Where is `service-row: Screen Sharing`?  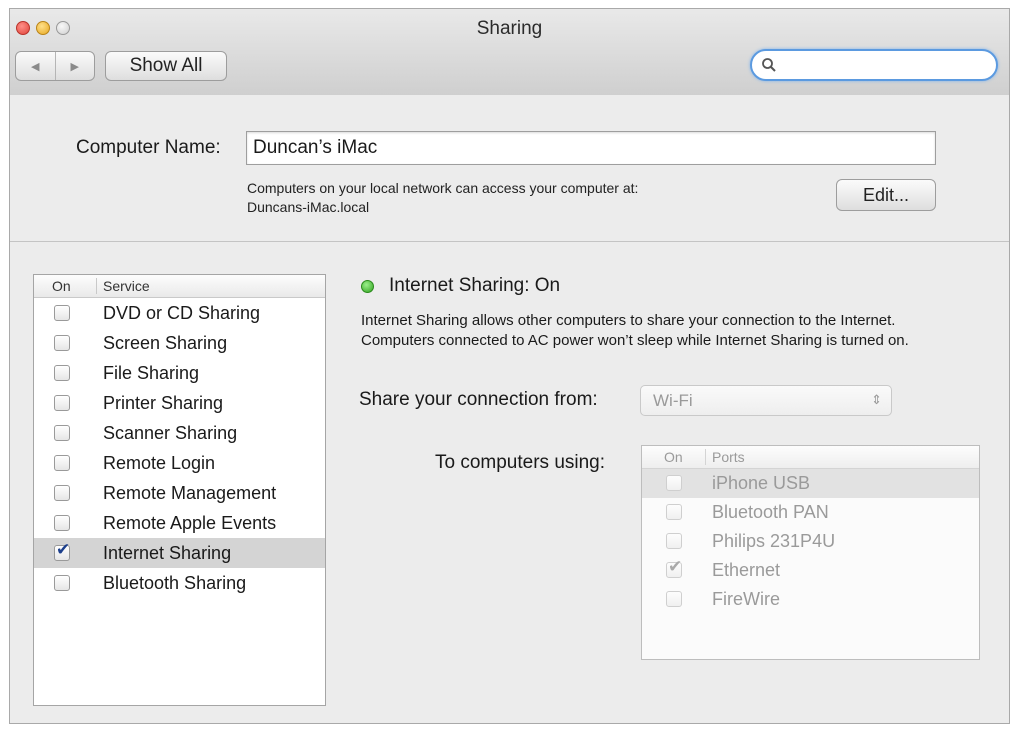
service-row: Screen Sharing is located at coordinates (179, 343).